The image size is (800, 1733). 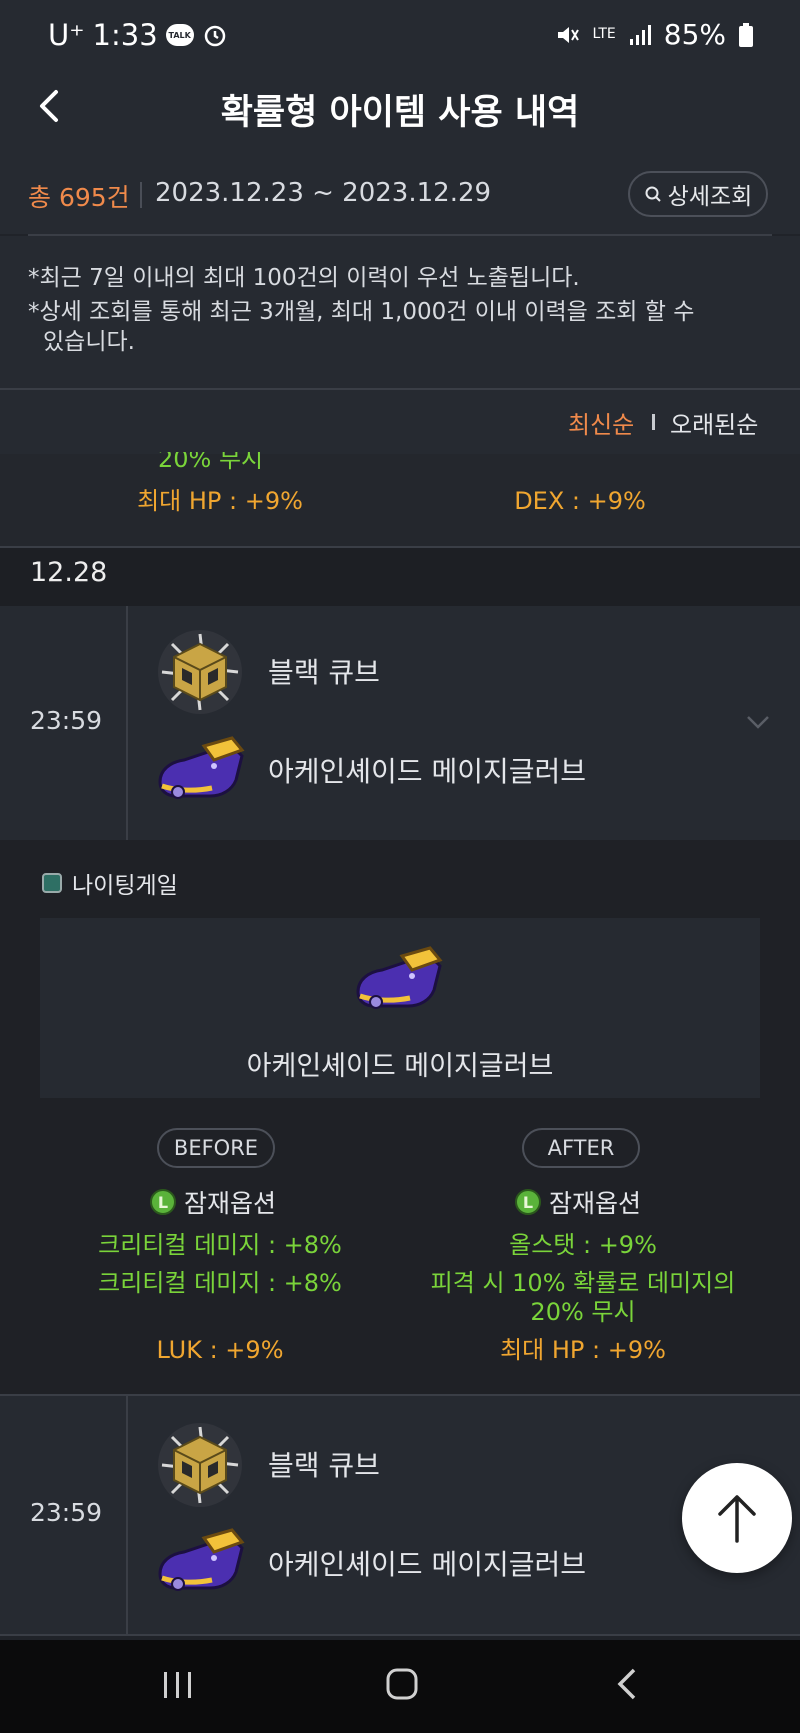 What do you see at coordinates (758, 722) in the screenshot?
I see `chevron-down-icon` at bounding box center [758, 722].